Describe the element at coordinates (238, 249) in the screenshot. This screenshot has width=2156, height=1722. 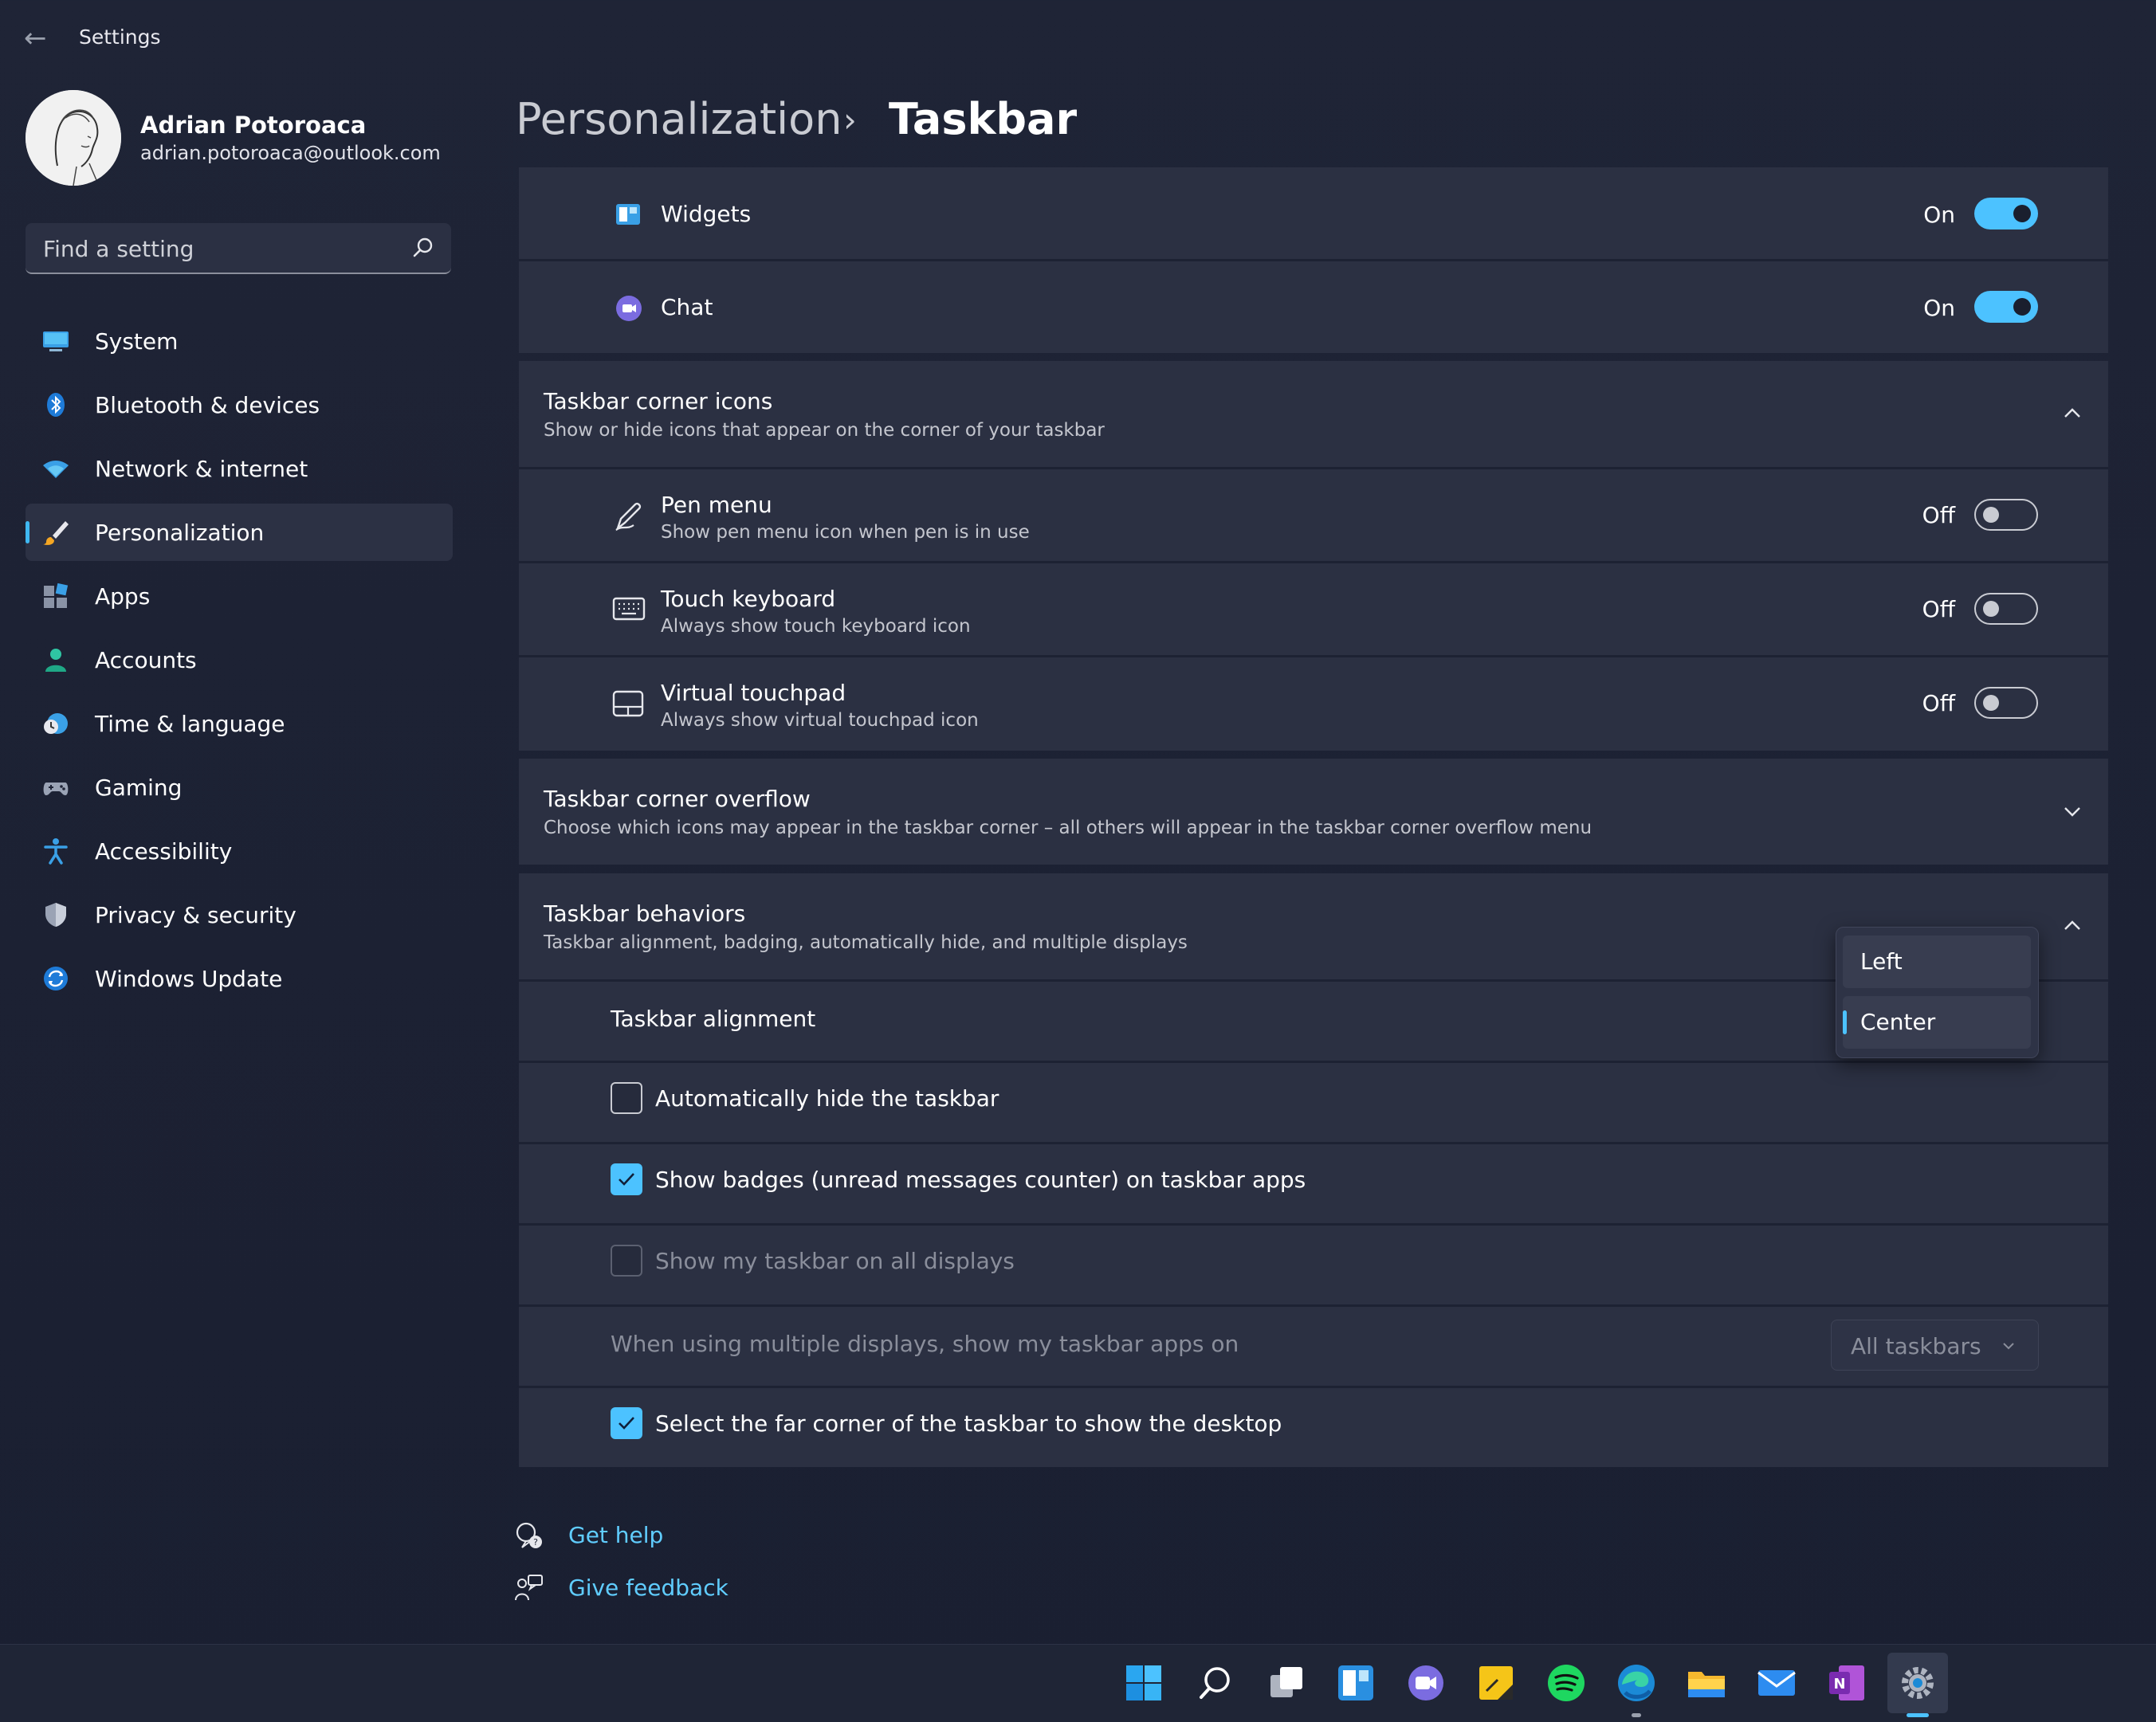
I see `search-box: Find a setting` at that location.